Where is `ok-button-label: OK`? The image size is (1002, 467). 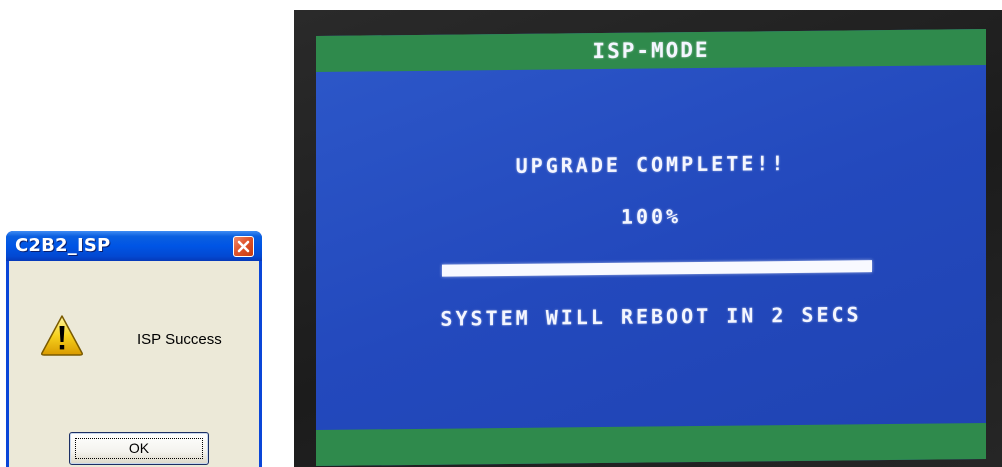 ok-button-label: OK is located at coordinates (139, 448).